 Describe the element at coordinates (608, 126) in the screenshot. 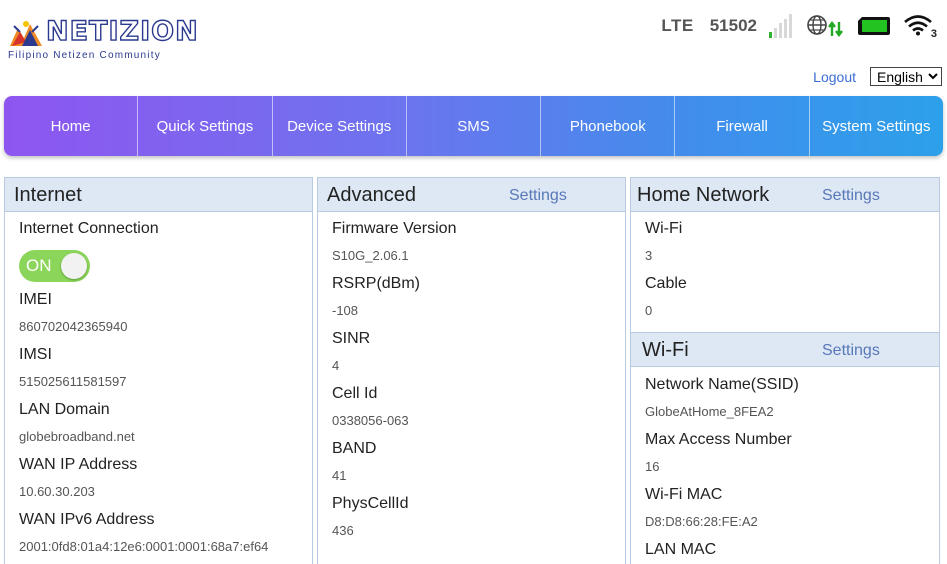

I see `nav-phonebook: Phonebook` at that location.